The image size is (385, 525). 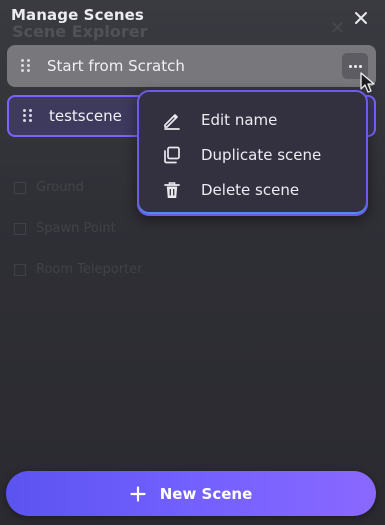 What do you see at coordinates (367, 82) in the screenshot?
I see `mouse-cursor-icon` at bounding box center [367, 82].